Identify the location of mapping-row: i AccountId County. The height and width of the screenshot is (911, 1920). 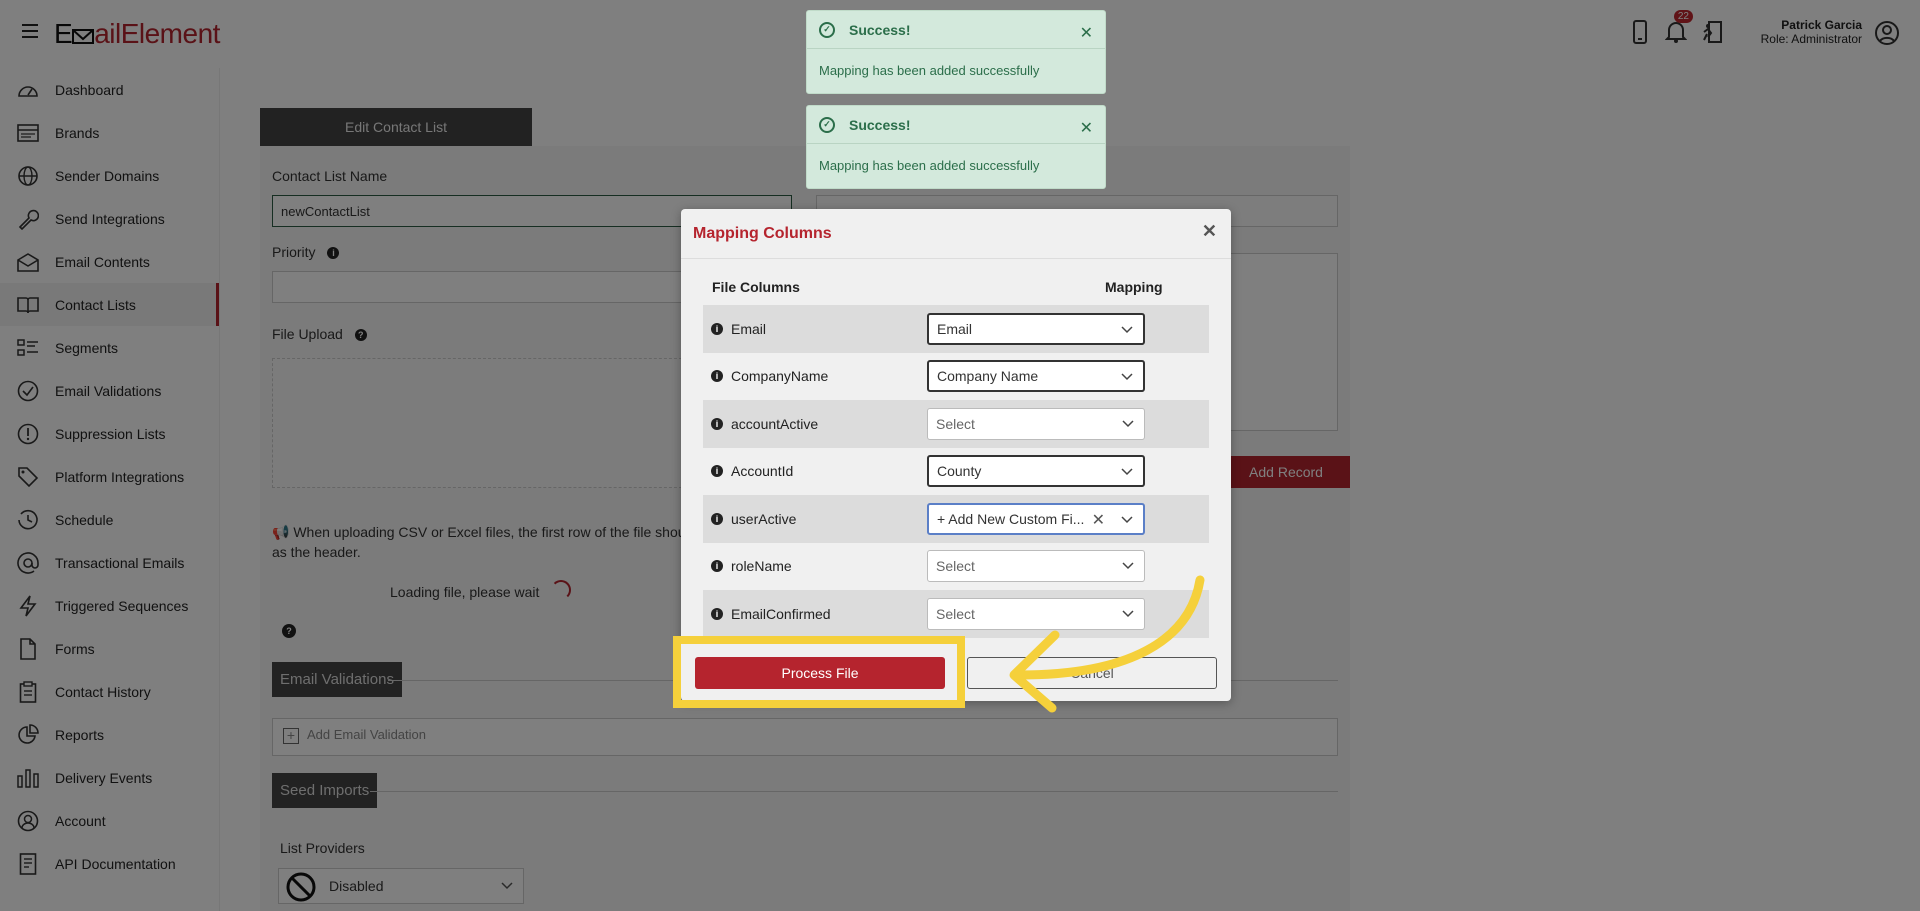
(956, 472).